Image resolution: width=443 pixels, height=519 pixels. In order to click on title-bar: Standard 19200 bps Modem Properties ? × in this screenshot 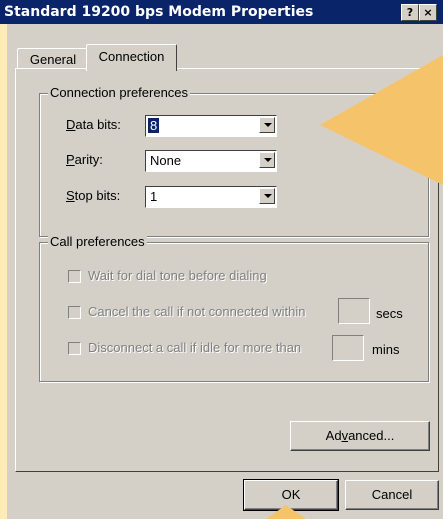, I will do `click(221, 12)`.